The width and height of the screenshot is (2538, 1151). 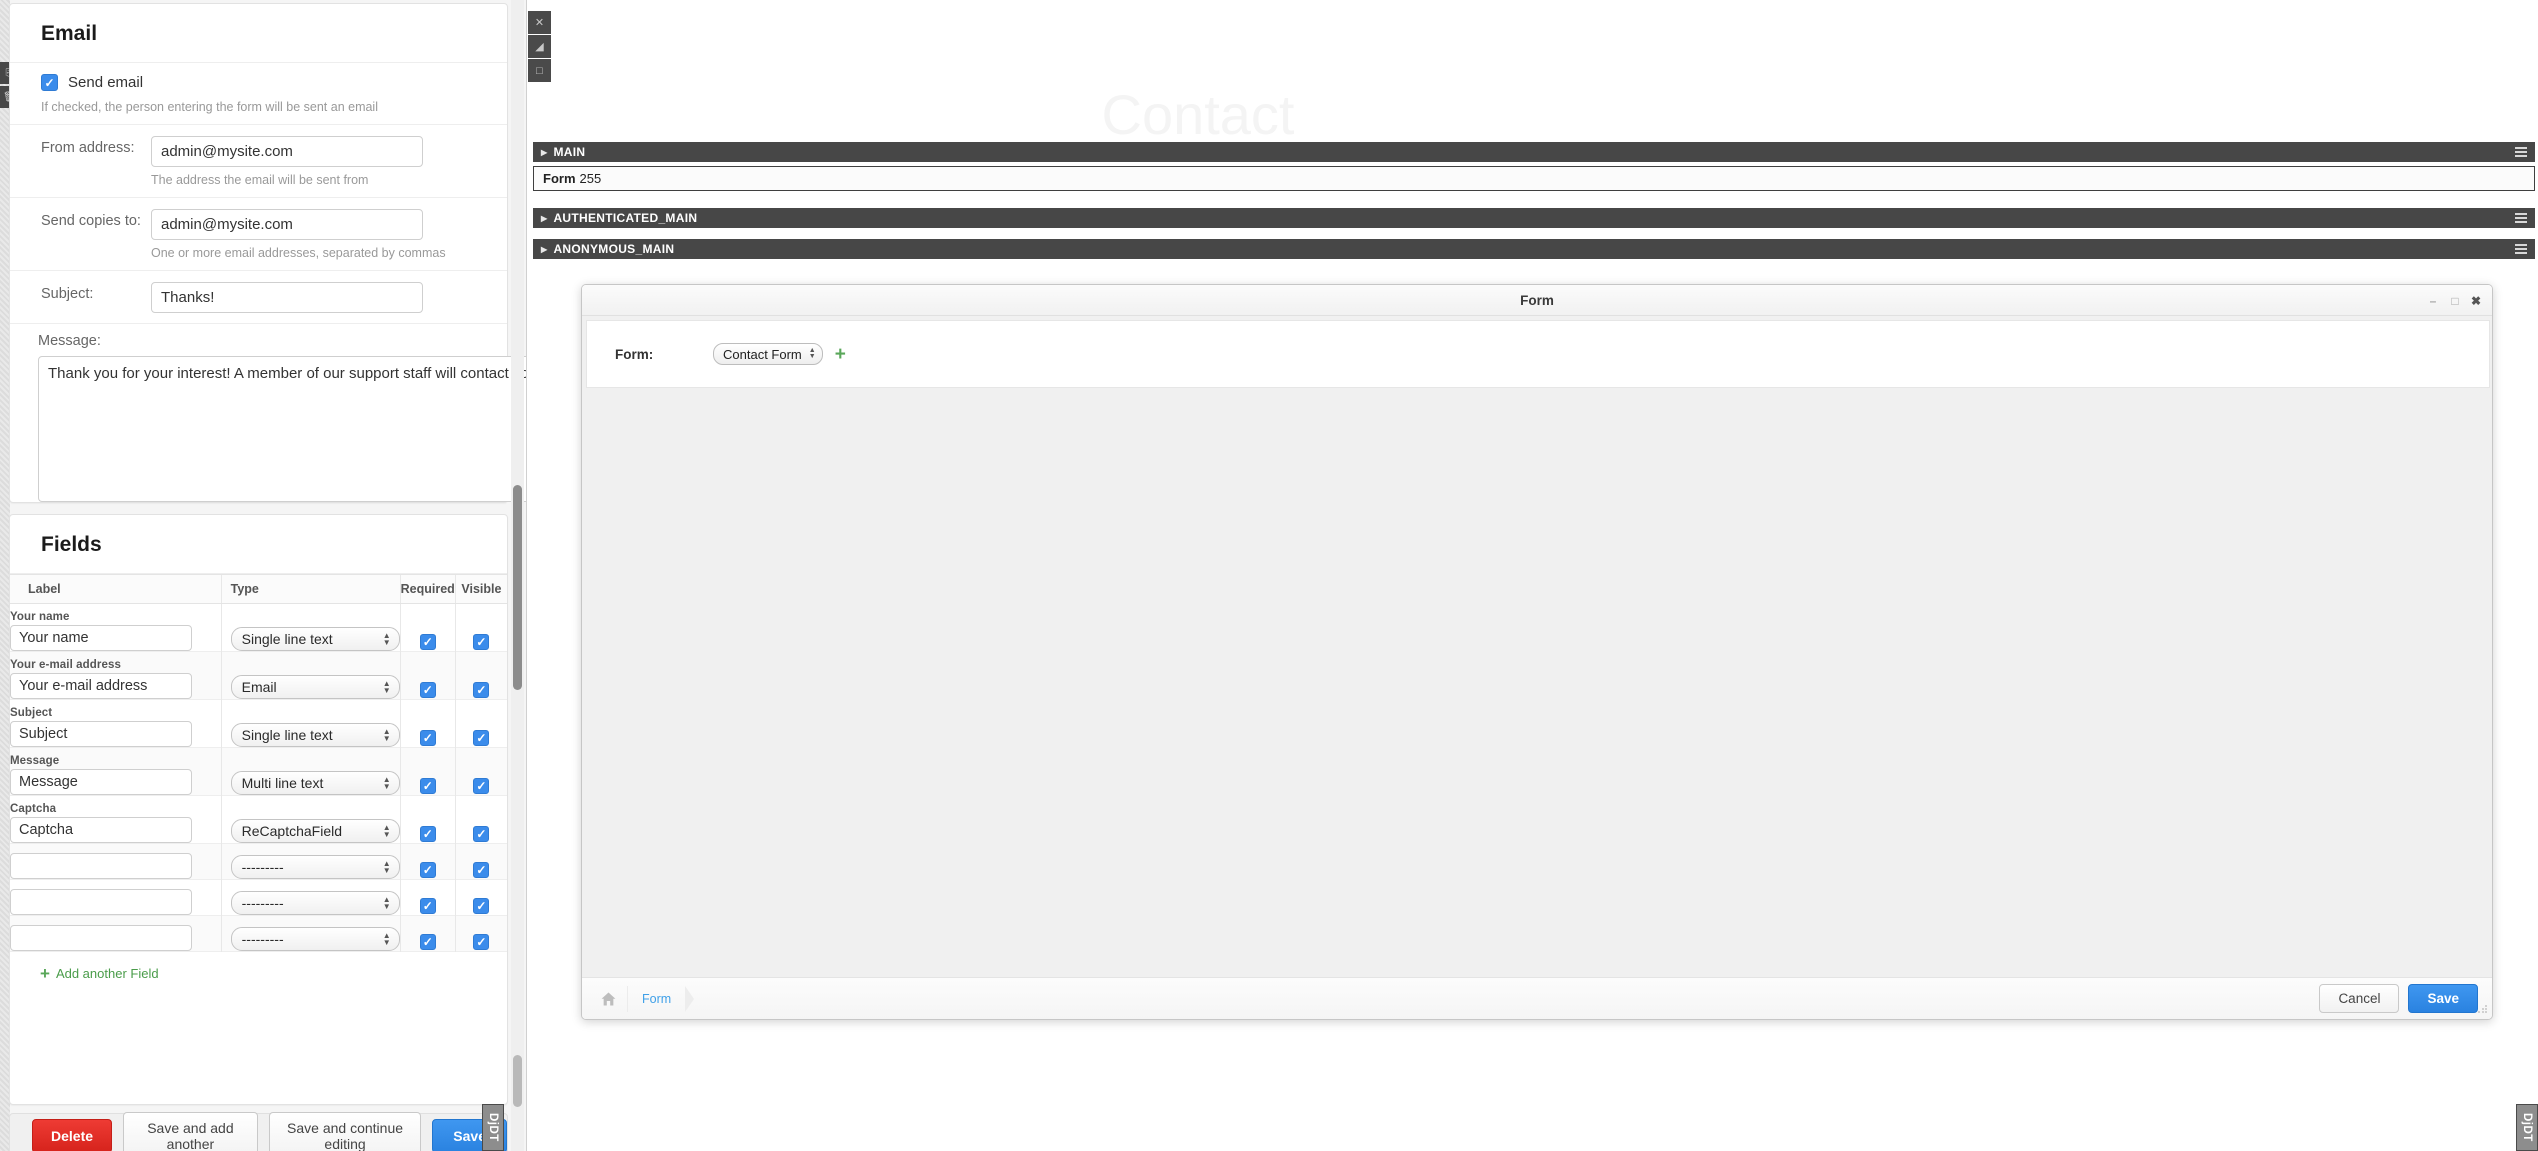 I want to click on table-row: Subject Single line text ▲▼, so click(x=258, y=723).